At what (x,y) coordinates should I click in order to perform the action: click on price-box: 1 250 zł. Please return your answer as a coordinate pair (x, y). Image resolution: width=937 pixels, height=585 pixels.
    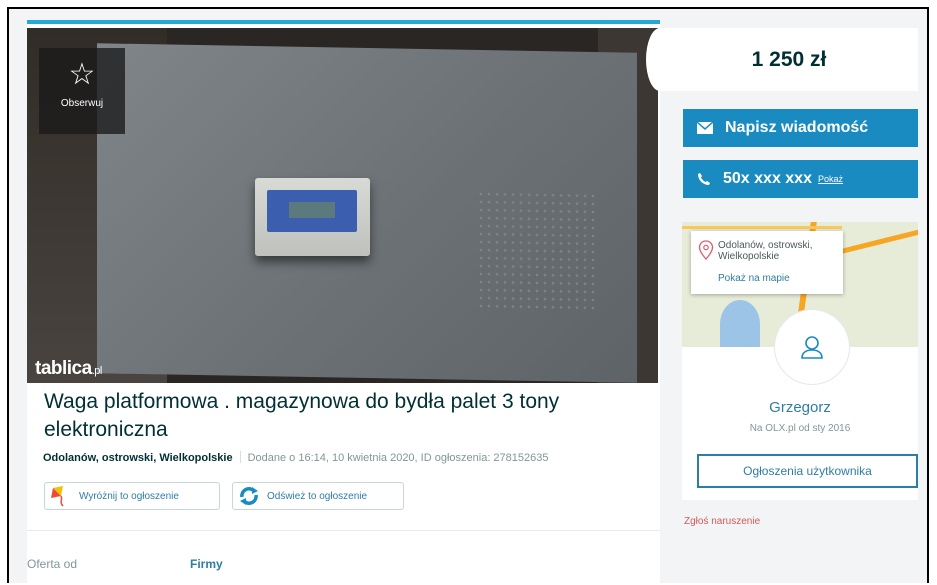
    Looking at the image, I should click on (782, 59).